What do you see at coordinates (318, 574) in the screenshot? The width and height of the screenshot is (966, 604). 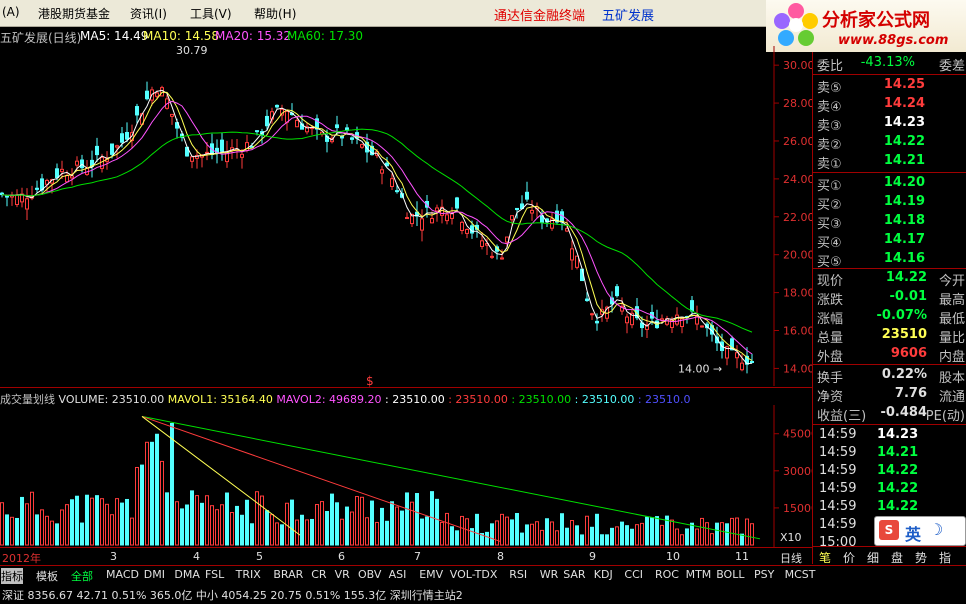 I see `indicator-tab-cr: CR` at bounding box center [318, 574].